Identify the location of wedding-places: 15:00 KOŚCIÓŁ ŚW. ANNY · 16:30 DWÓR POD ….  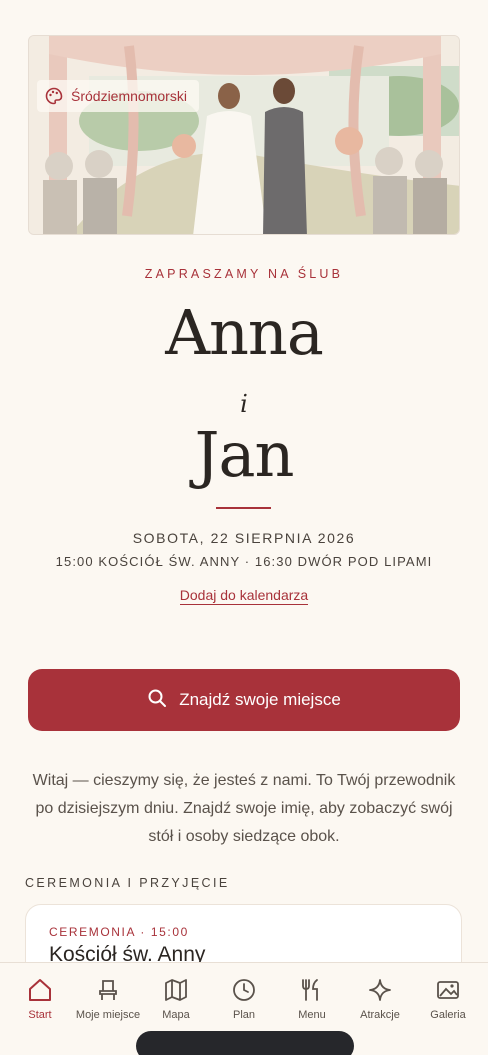
(244, 561).